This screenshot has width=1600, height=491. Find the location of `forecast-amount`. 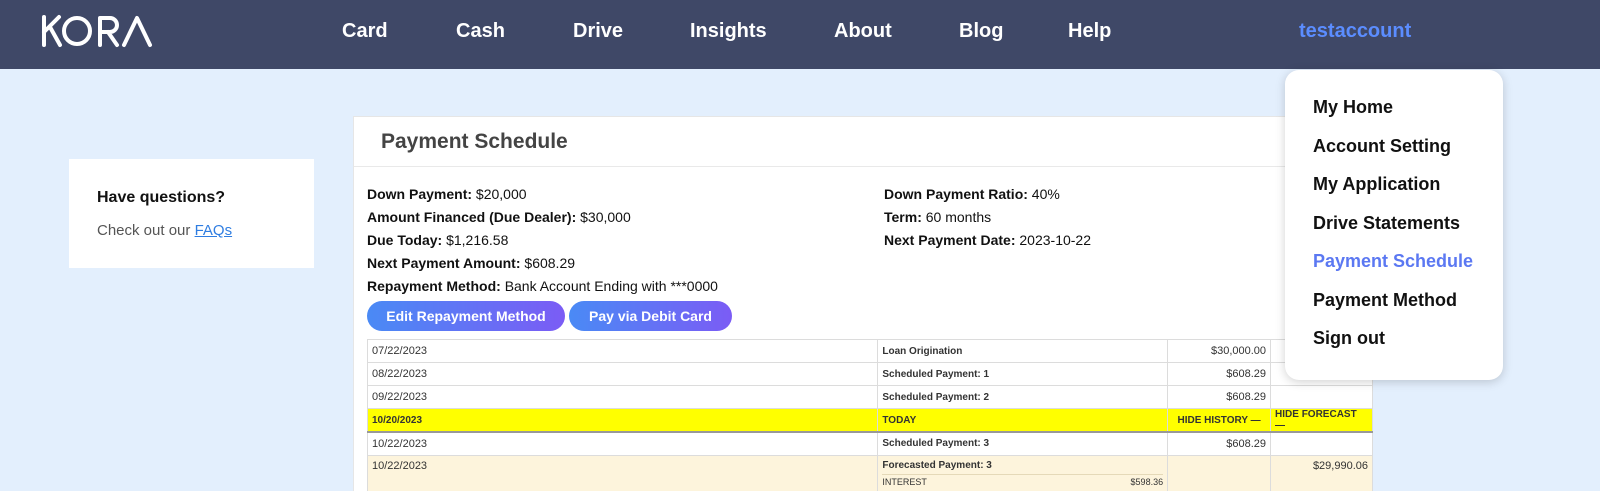

forecast-amount is located at coordinates (1219, 472).